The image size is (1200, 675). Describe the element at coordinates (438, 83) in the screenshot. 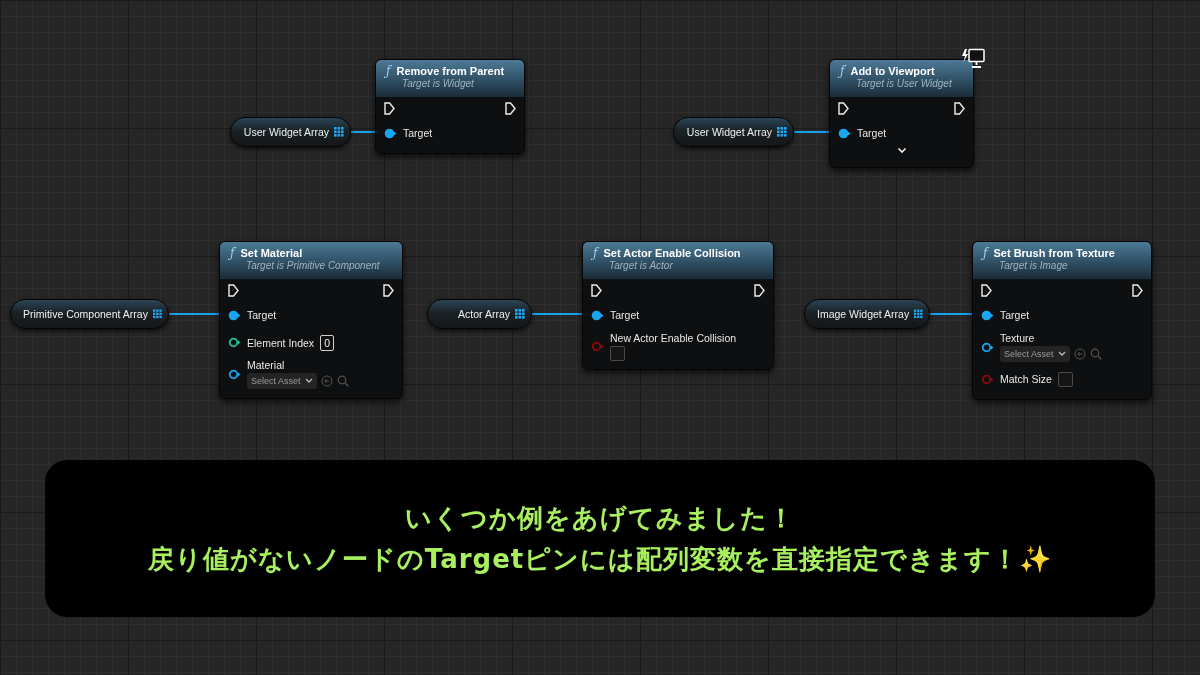

I see `node-subtitle: Target is Widget` at that location.